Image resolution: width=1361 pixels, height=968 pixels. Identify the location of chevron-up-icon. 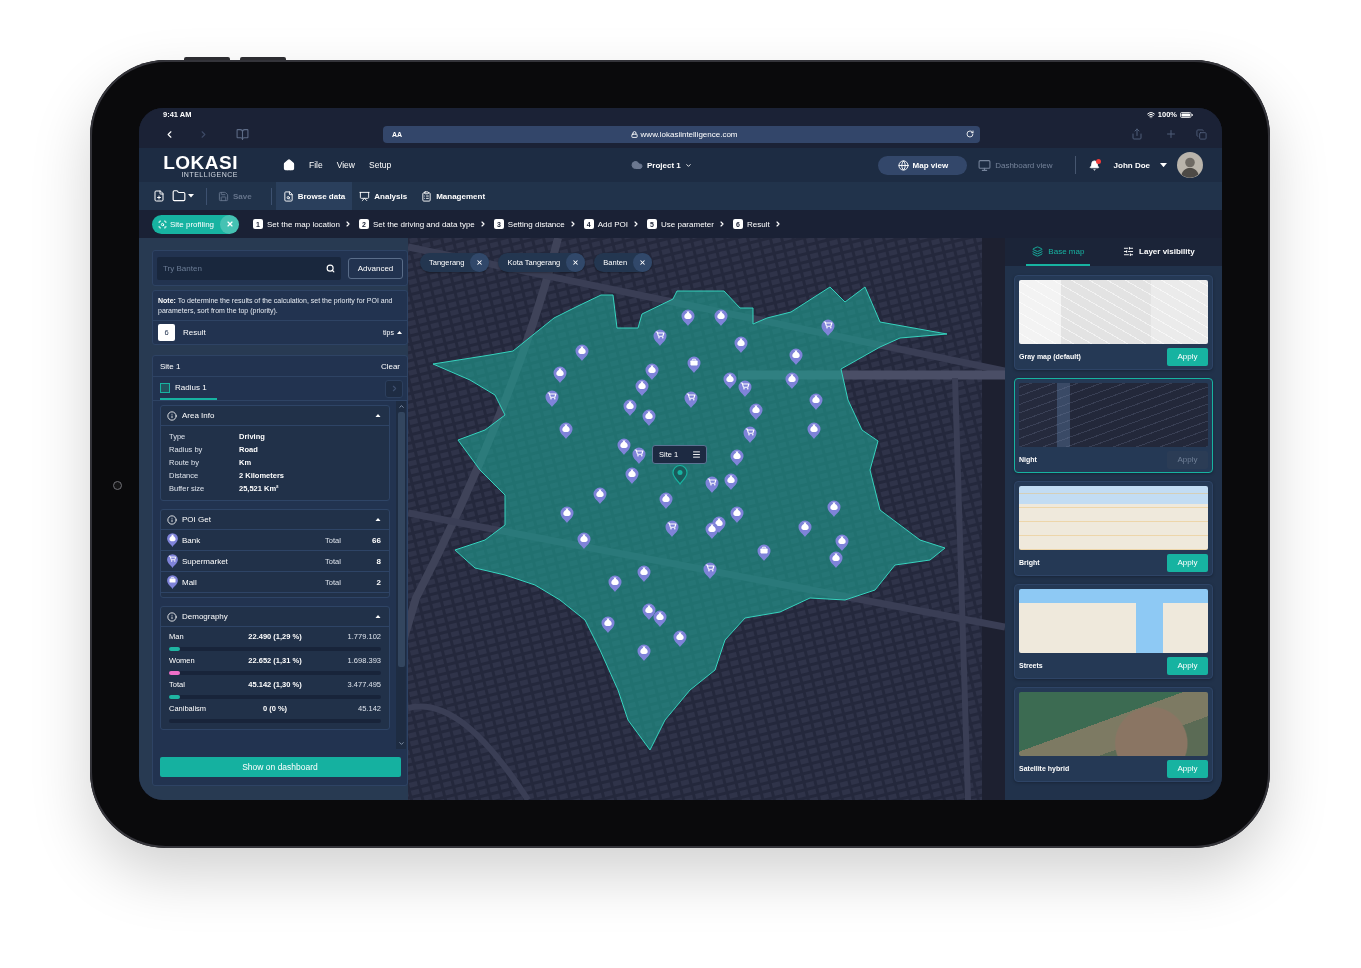
(401, 406).